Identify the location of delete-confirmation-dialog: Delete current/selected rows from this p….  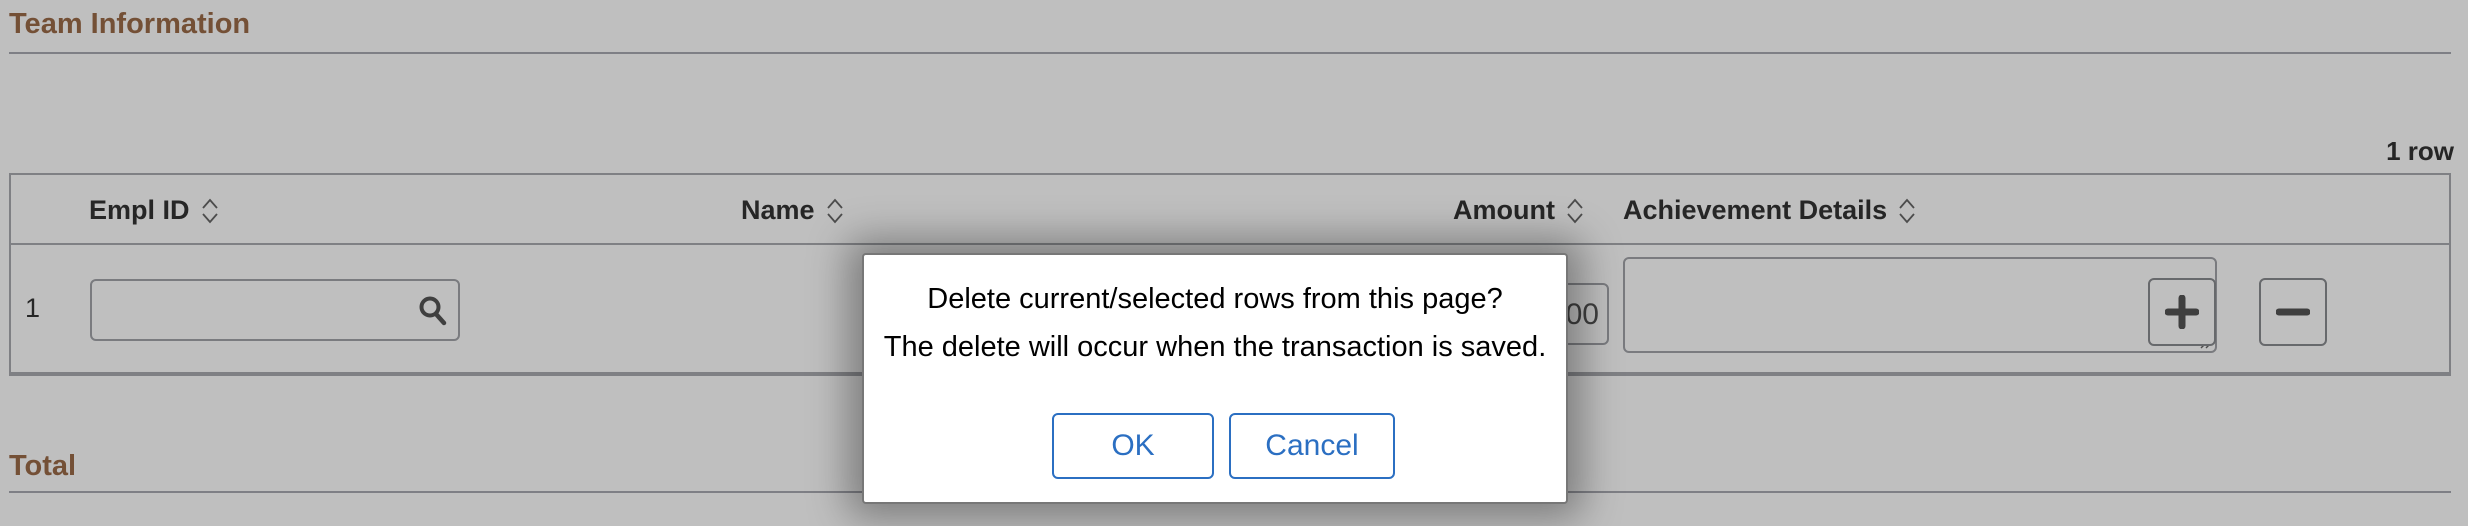
(1215, 378).